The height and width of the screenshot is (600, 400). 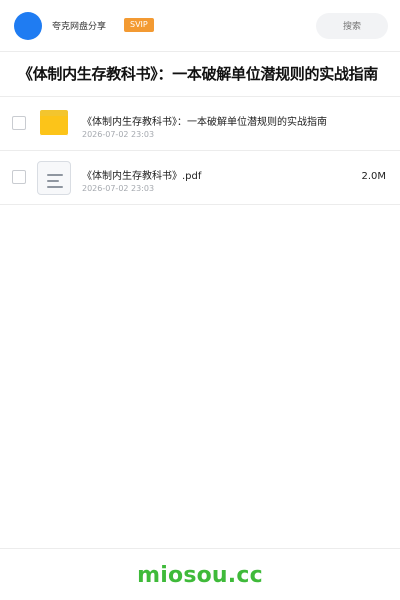 What do you see at coordinates (373, 176) in the screenshot?
I see `file-size: 2.0M` at bounding box center [373, 176].